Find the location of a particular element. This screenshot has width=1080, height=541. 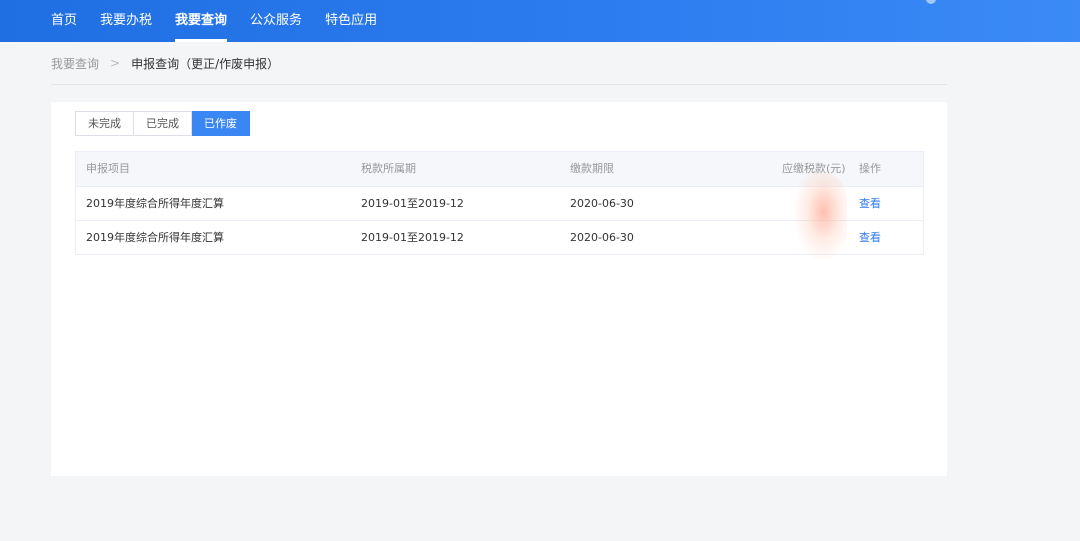

nav-item-query: 我要查询 is located at coordinates (201, 21).